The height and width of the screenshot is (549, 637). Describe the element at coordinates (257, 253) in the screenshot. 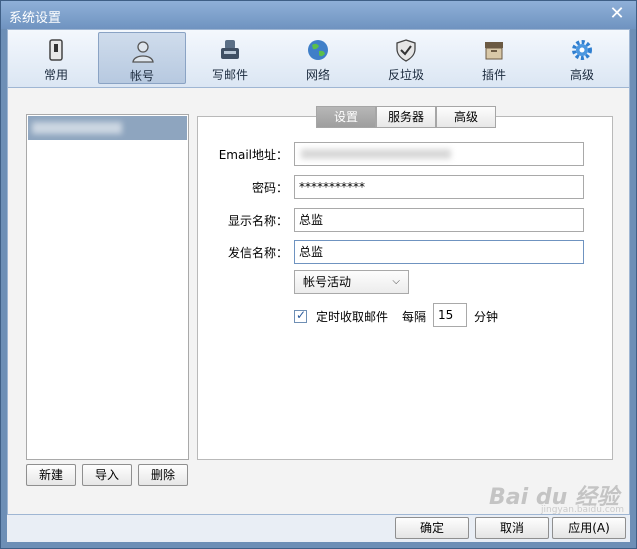

I see `sender-name-label: 发信名称：` at that location.